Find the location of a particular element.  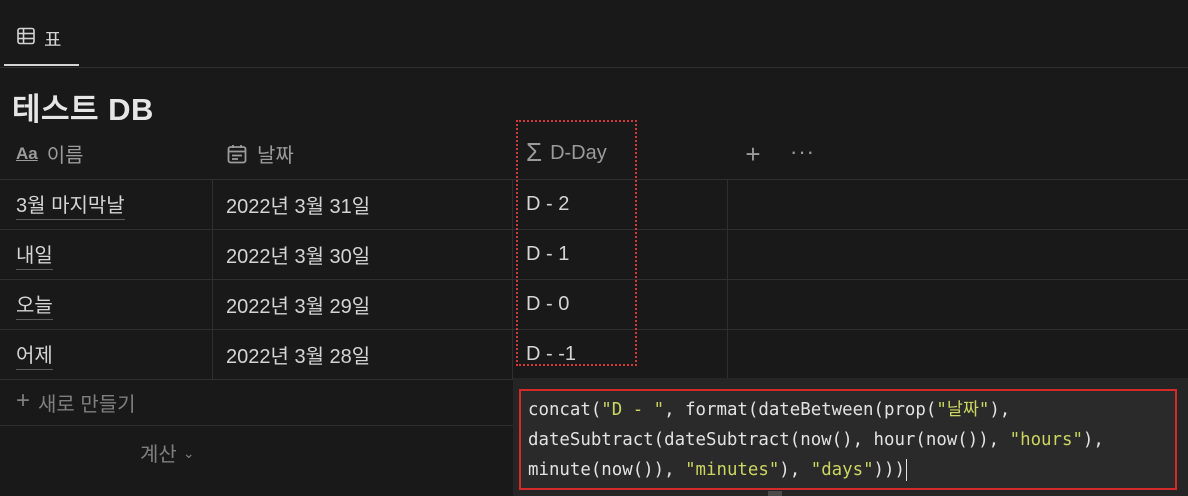

view-tab-bar: 표 is located at coordinates (594, 34).